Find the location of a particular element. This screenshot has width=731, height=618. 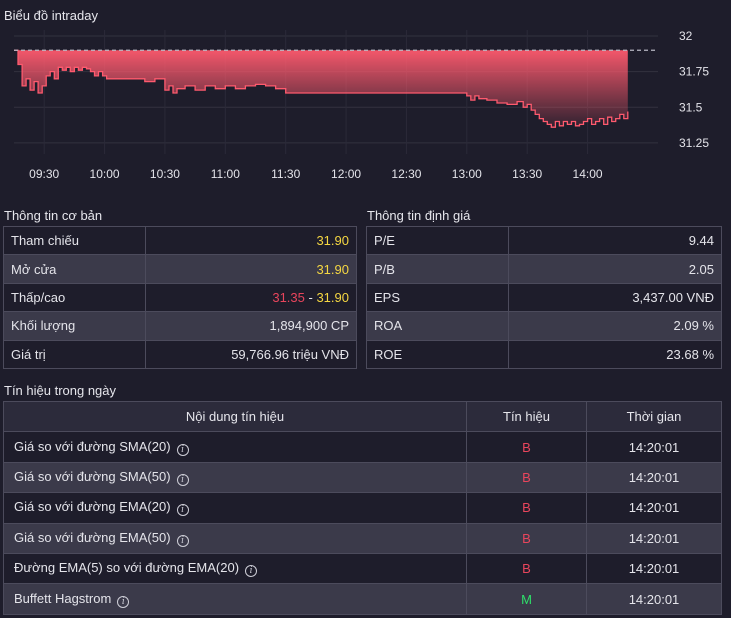

signal-content: Giá so với đường EMA(20) is located at coordinates (92, 507).